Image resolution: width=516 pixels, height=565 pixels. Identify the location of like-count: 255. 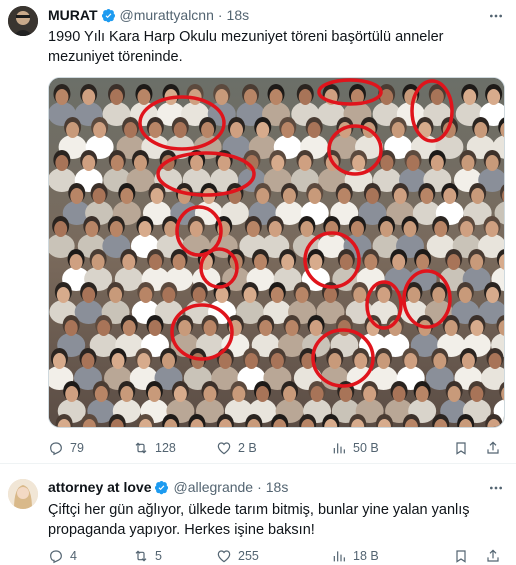
(248, 556).